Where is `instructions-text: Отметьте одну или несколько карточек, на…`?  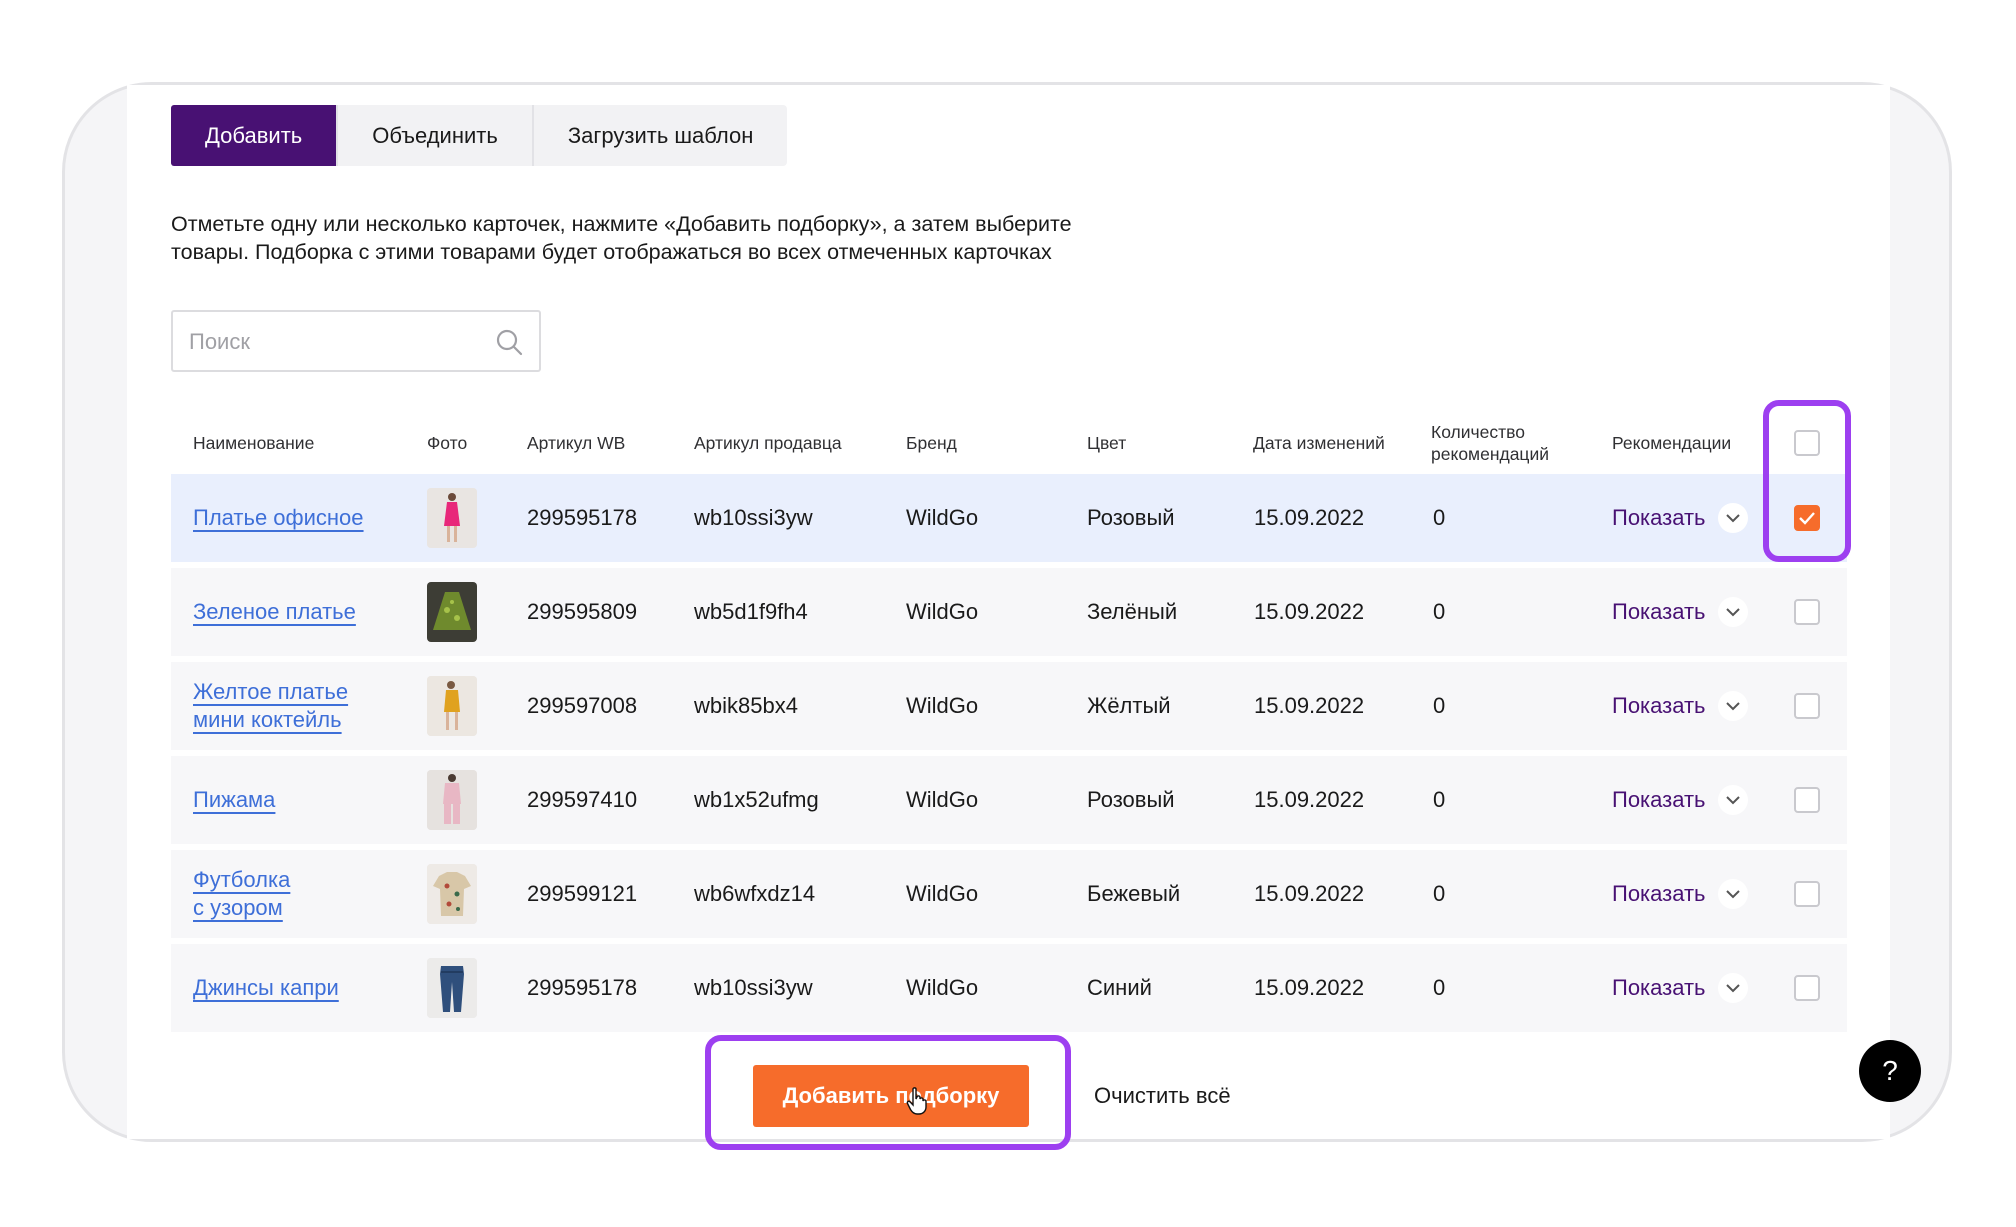
instructions-text: Отметьте одну или несколько карточек, на… is located at coordinates (671, 238).